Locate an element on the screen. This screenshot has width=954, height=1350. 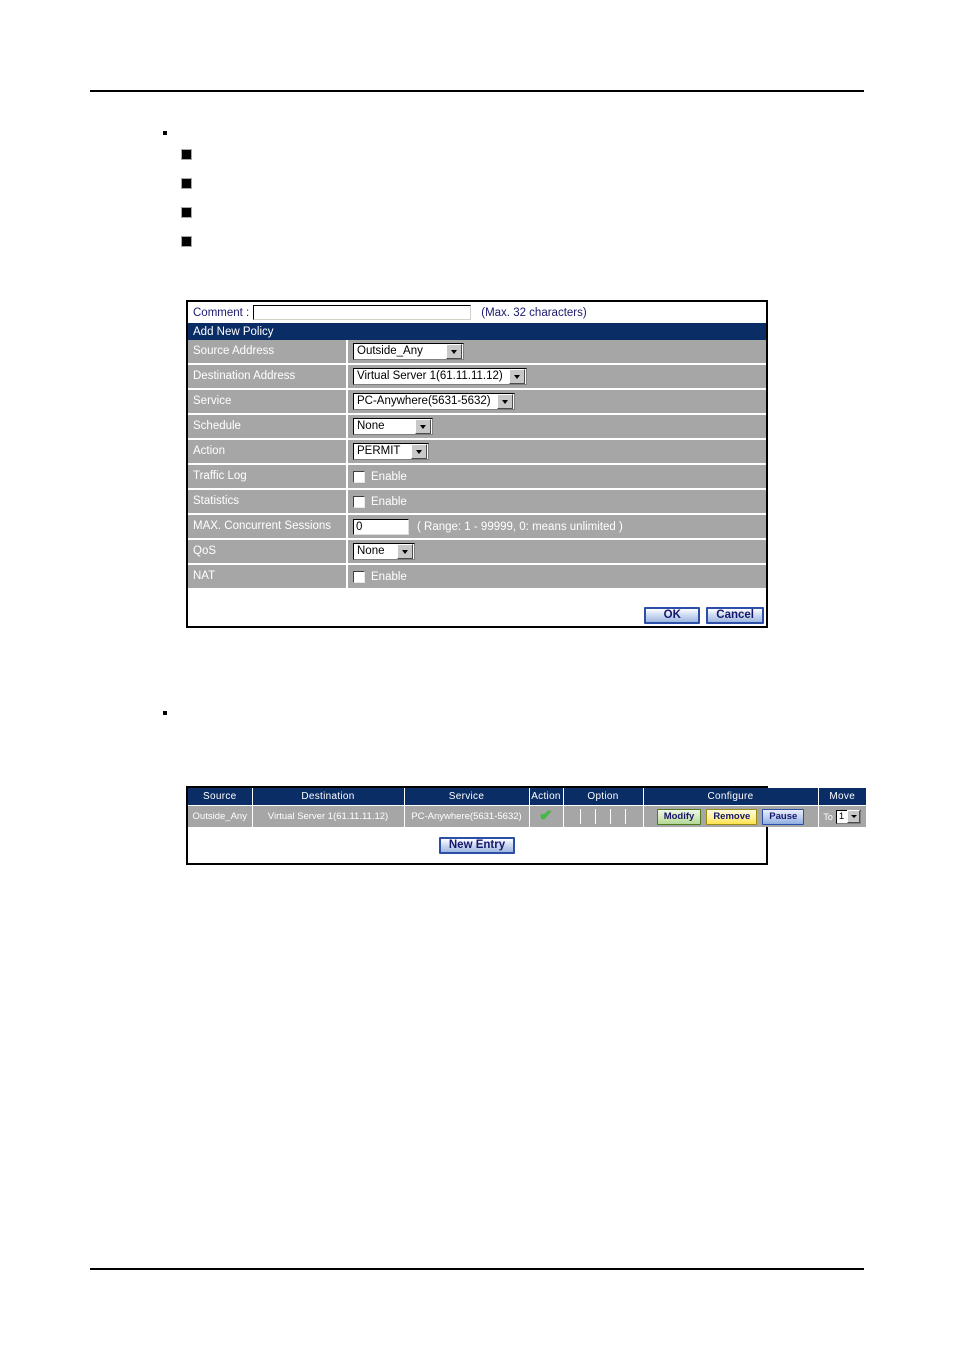
cell-configure: Modify Remove Pause is located at coordinates (731, 816).